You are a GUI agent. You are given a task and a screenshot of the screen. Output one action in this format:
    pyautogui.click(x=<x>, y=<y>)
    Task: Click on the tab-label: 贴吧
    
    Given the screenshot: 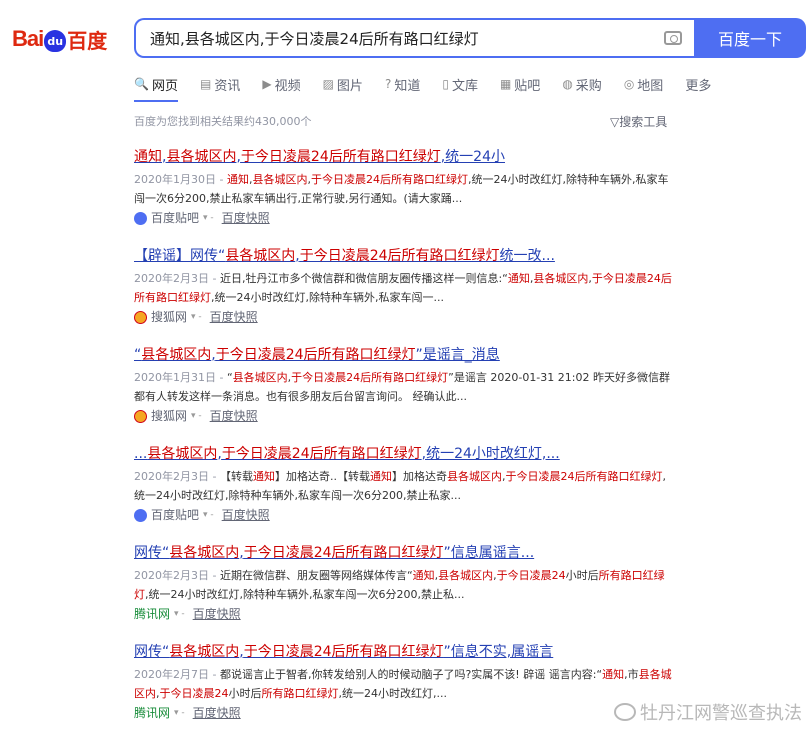 What is the action you would take?
    pyautogui.click(x=527, y=86)
    